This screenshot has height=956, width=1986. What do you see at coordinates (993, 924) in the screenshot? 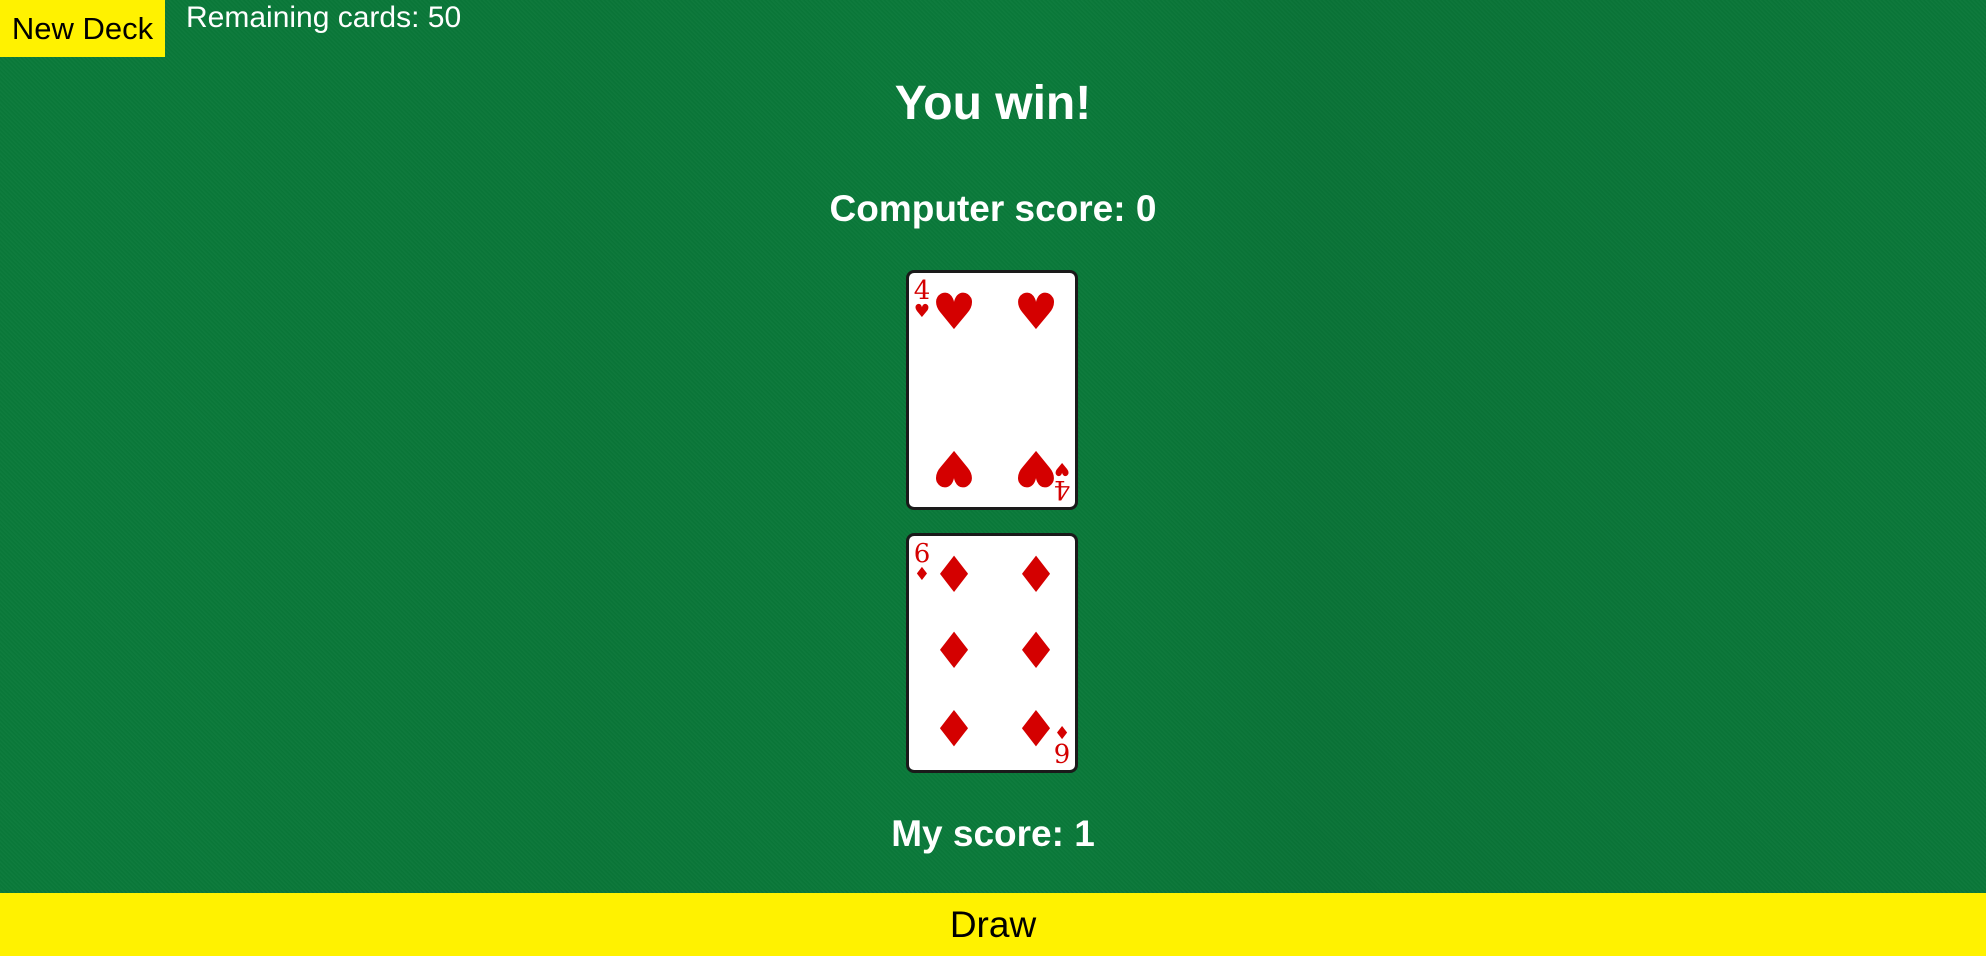
I see `draw-button: Draw` at bounding box center [993, 924].